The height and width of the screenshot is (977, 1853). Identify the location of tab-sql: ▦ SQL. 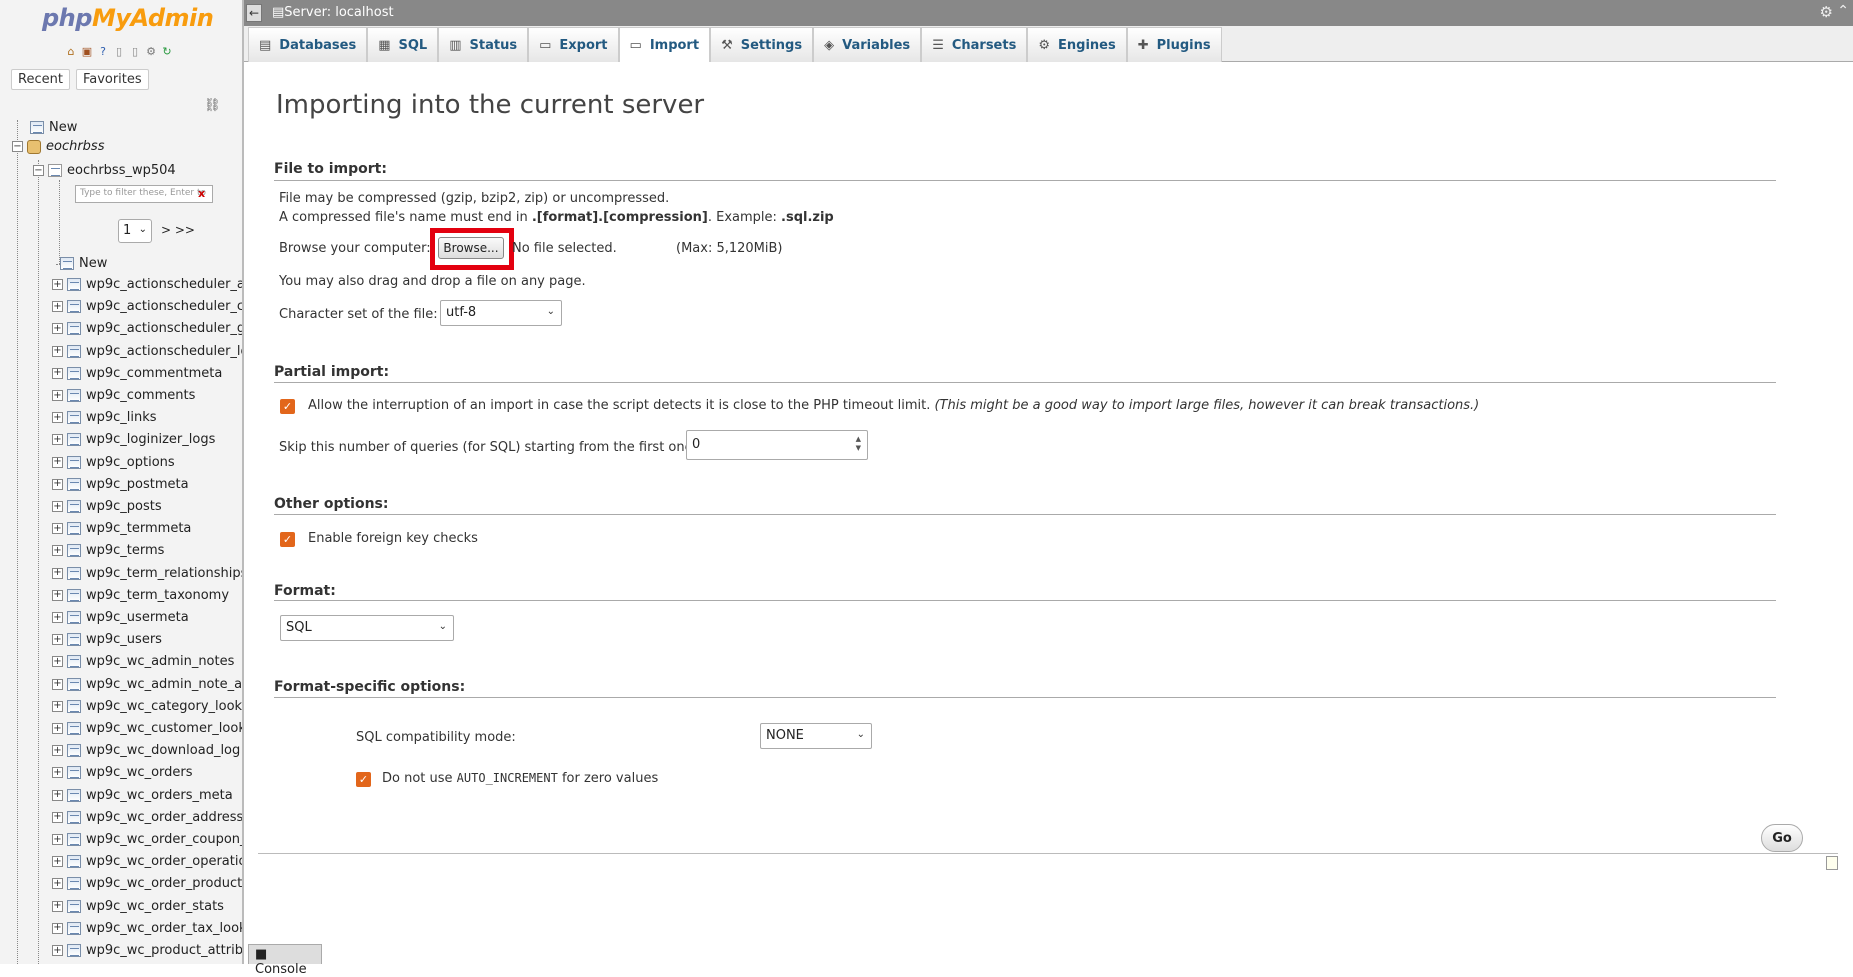
(403, 44).